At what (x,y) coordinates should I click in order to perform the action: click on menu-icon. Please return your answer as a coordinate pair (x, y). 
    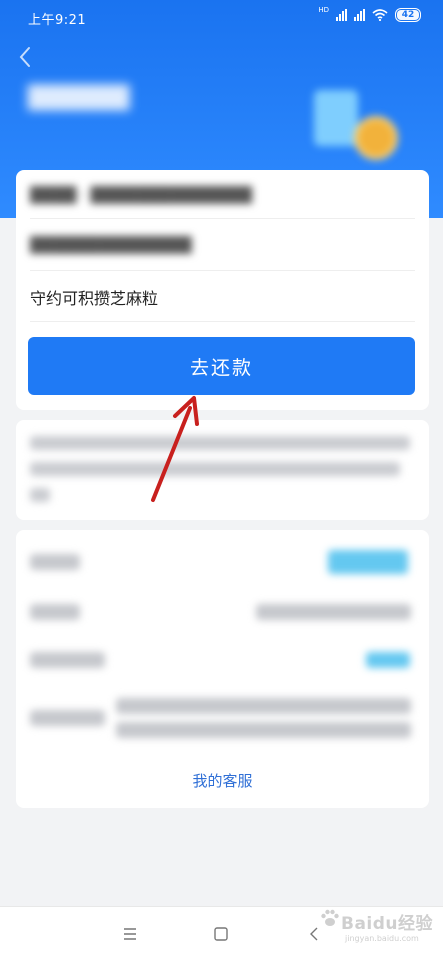
    Looking at the image, I should click on (130, 934).